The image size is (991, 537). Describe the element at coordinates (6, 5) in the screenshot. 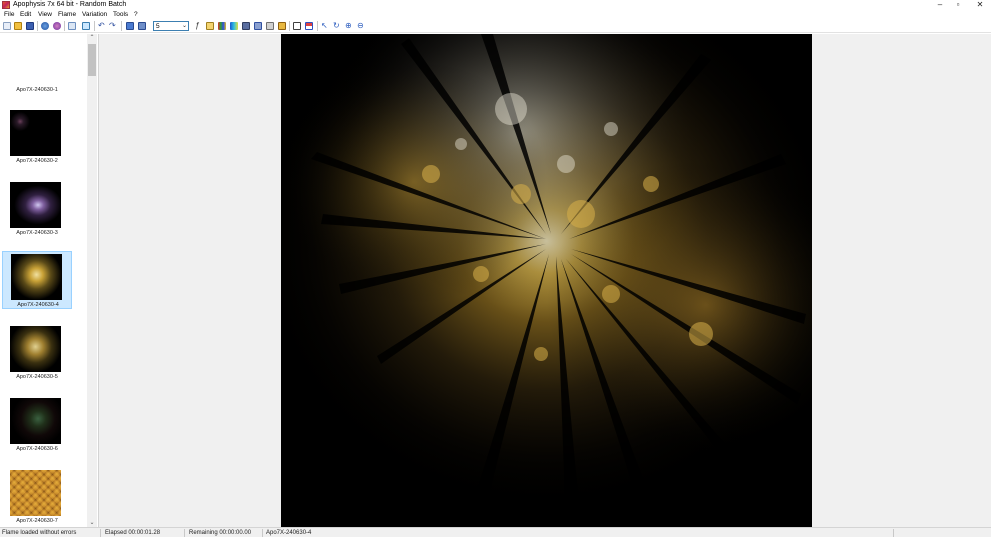

I see `apophysis-app-icon` at that location.